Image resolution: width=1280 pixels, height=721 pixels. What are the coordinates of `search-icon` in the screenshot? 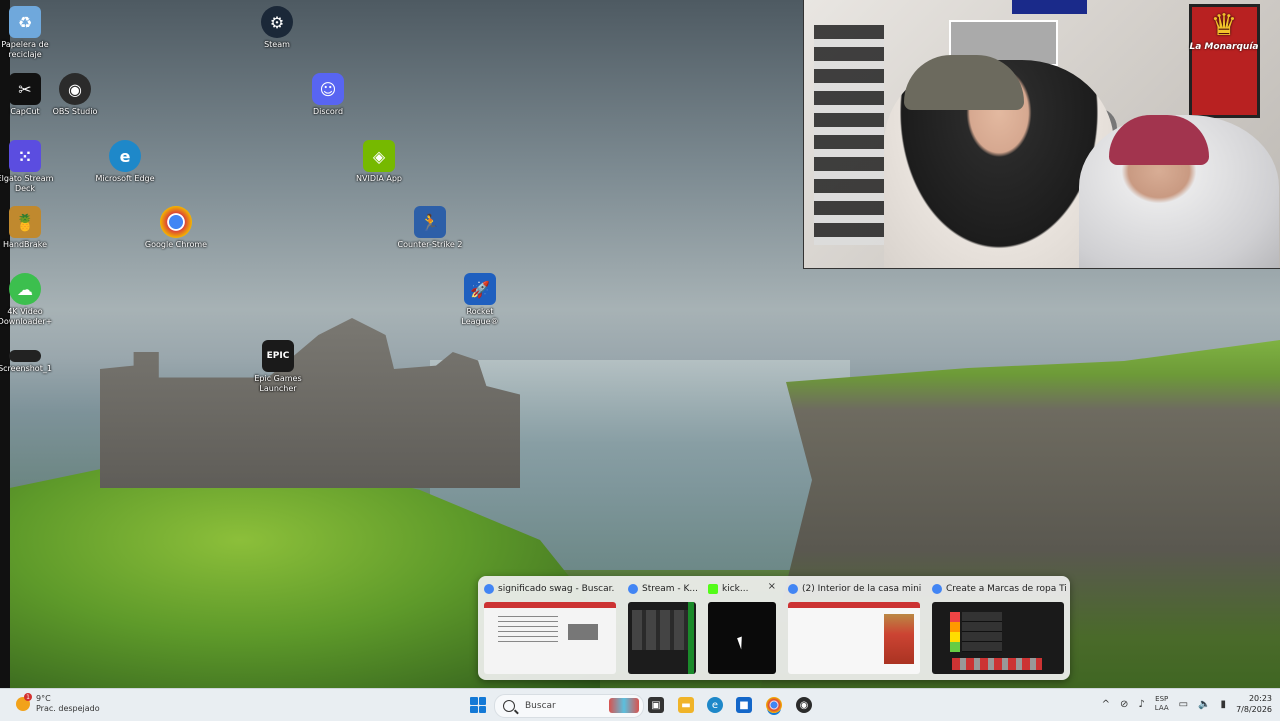 It's located at (509, 706).